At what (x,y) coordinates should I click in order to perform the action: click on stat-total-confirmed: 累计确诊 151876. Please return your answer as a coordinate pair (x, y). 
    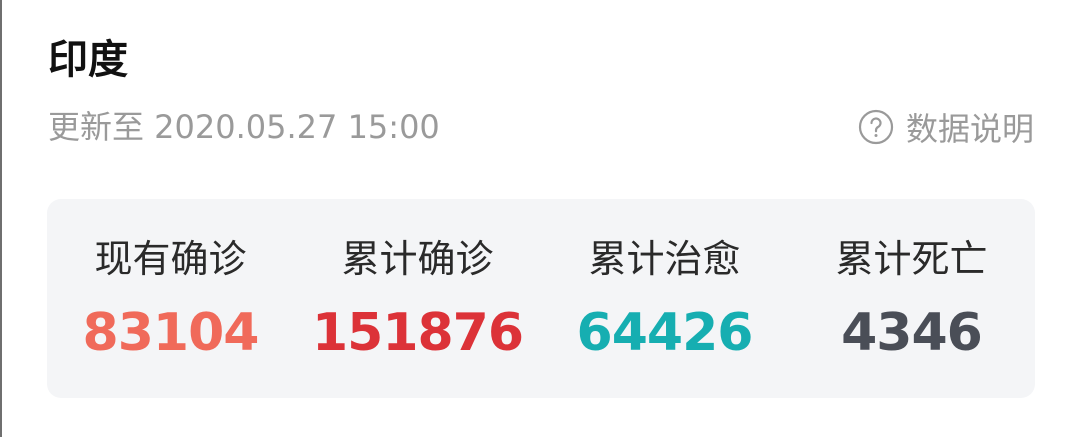
    Looking at the image, I should click on (417, 298).